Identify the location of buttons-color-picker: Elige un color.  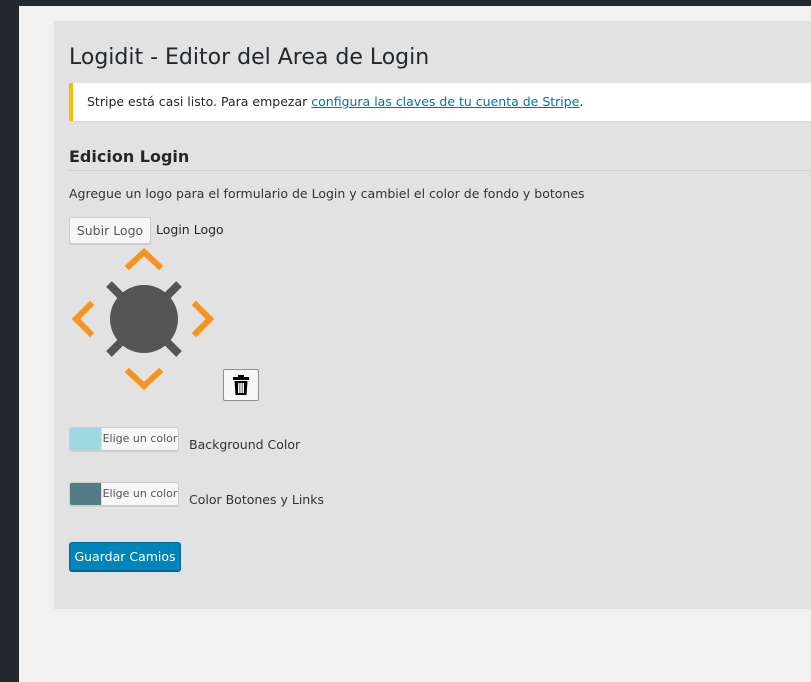
(124, 494).